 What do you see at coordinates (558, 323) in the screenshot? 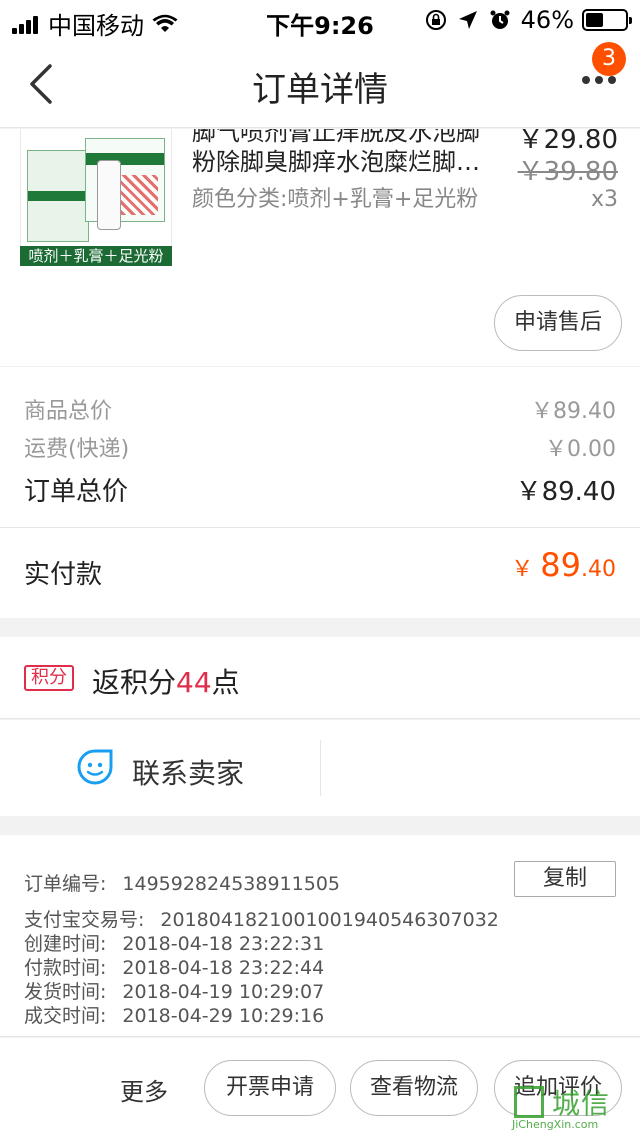
I see `after-sale-button: 申请售后` at bounding box center [558, 323].